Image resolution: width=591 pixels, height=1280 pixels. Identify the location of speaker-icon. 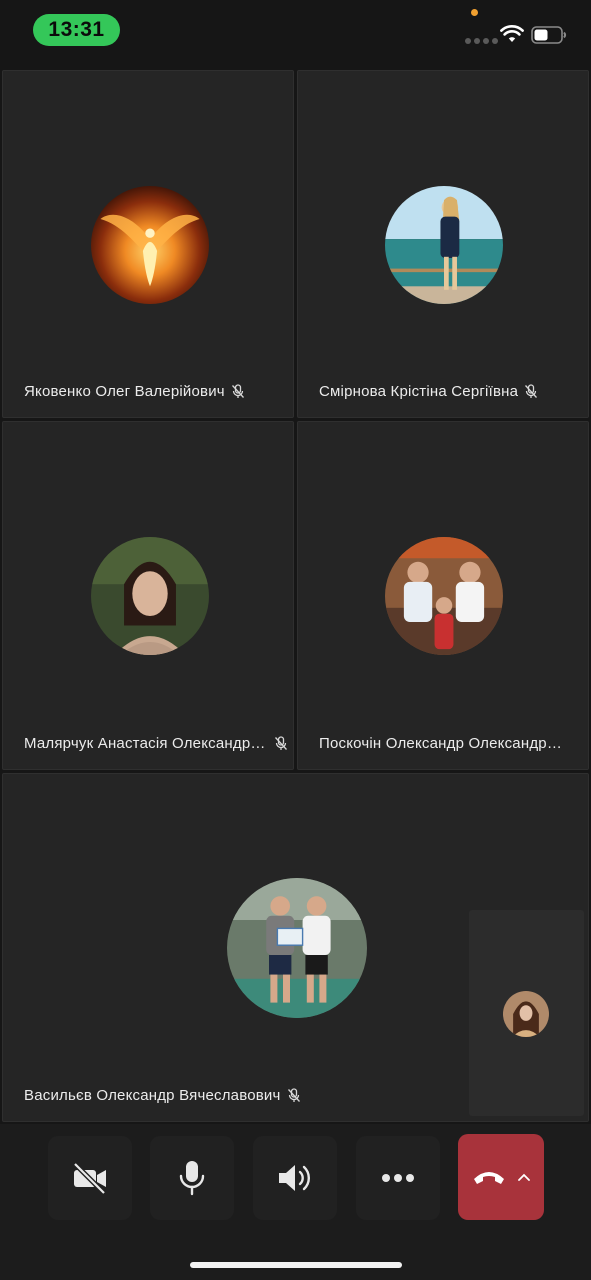
(294, 1178).